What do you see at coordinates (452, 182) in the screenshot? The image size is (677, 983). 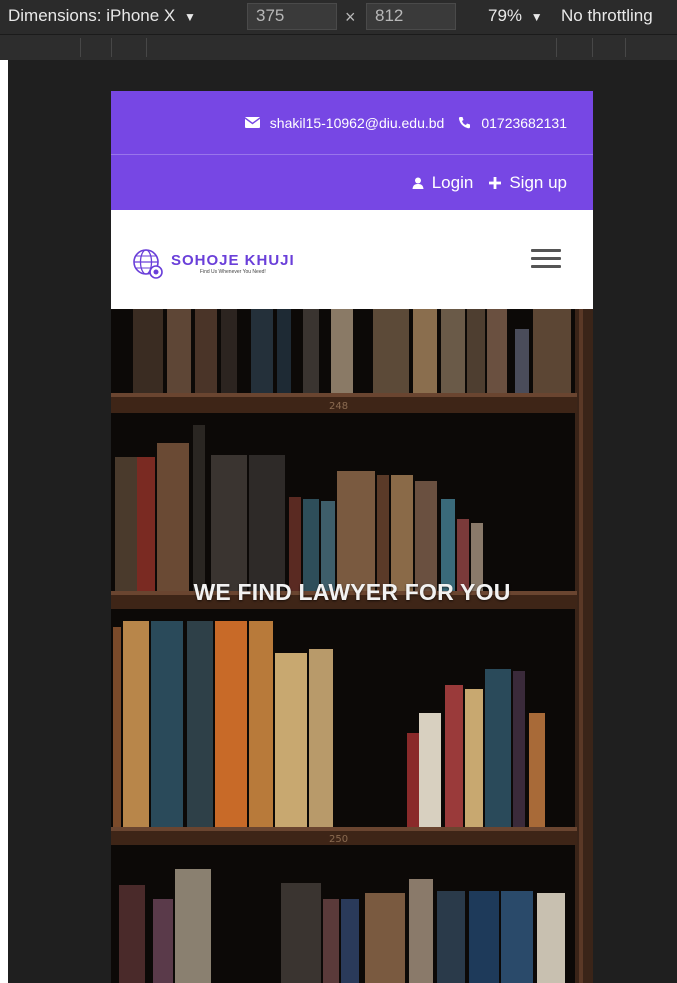 I see `login-label: Login` at bounding box center [452, 182].